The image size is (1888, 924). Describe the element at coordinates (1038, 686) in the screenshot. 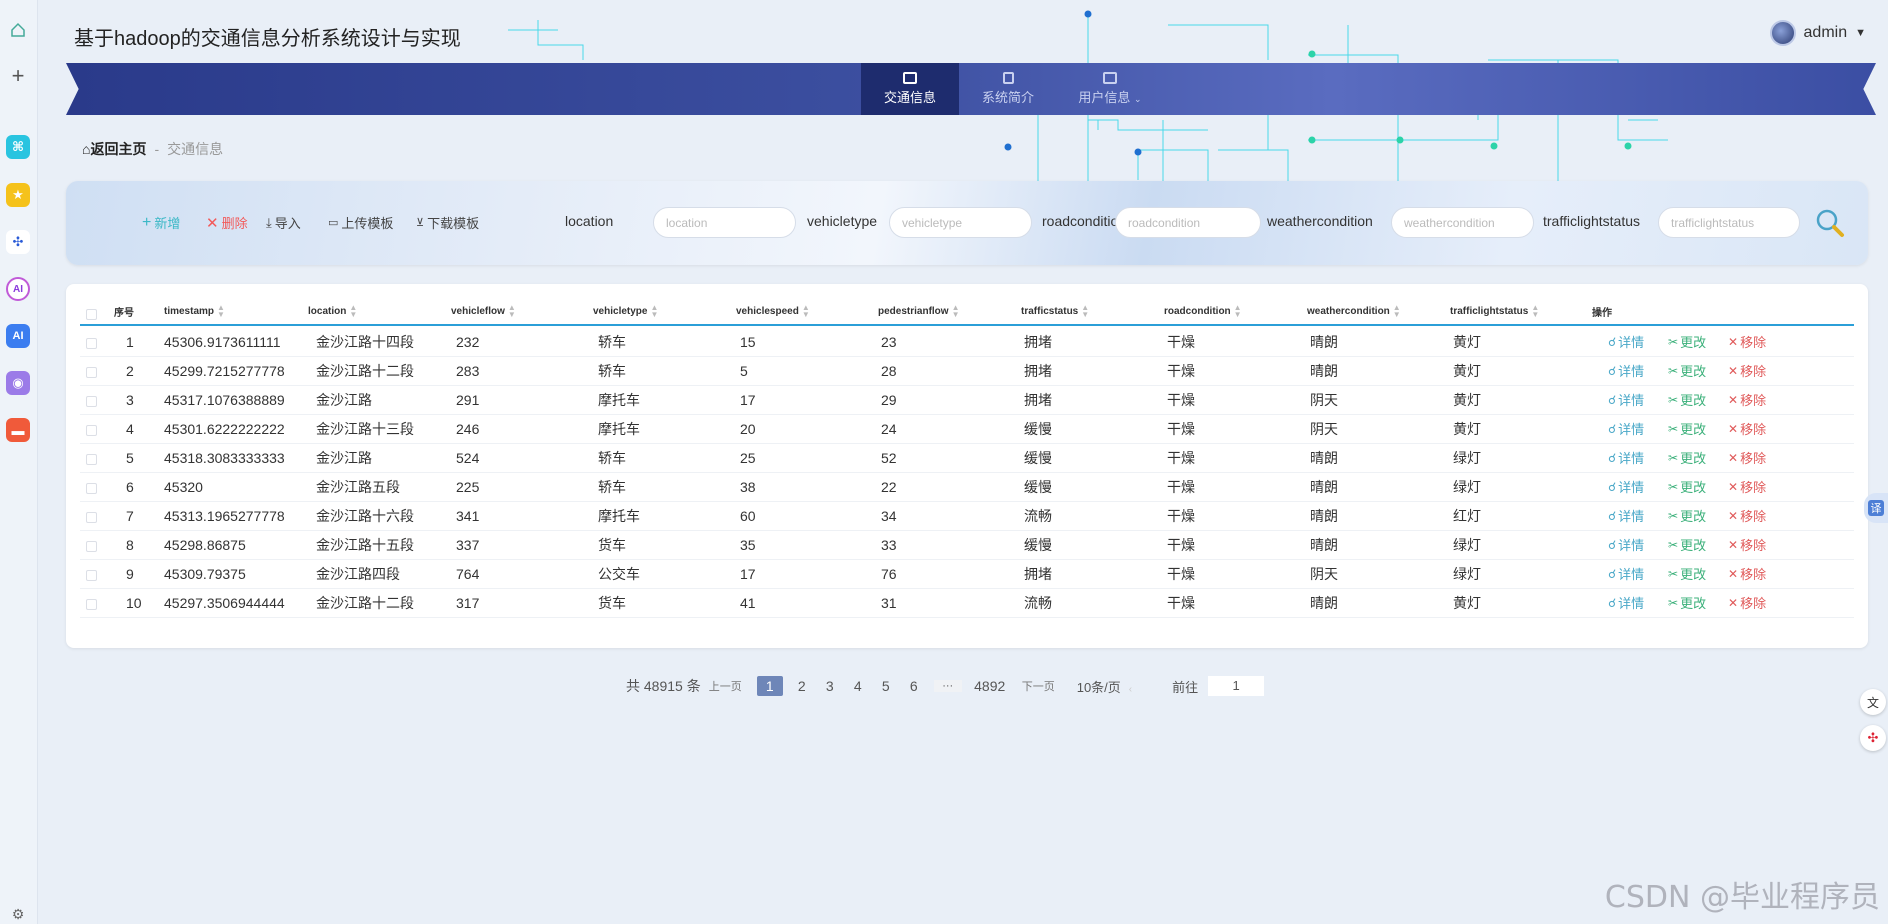

I see `next-page-button: 下一页` at that location.